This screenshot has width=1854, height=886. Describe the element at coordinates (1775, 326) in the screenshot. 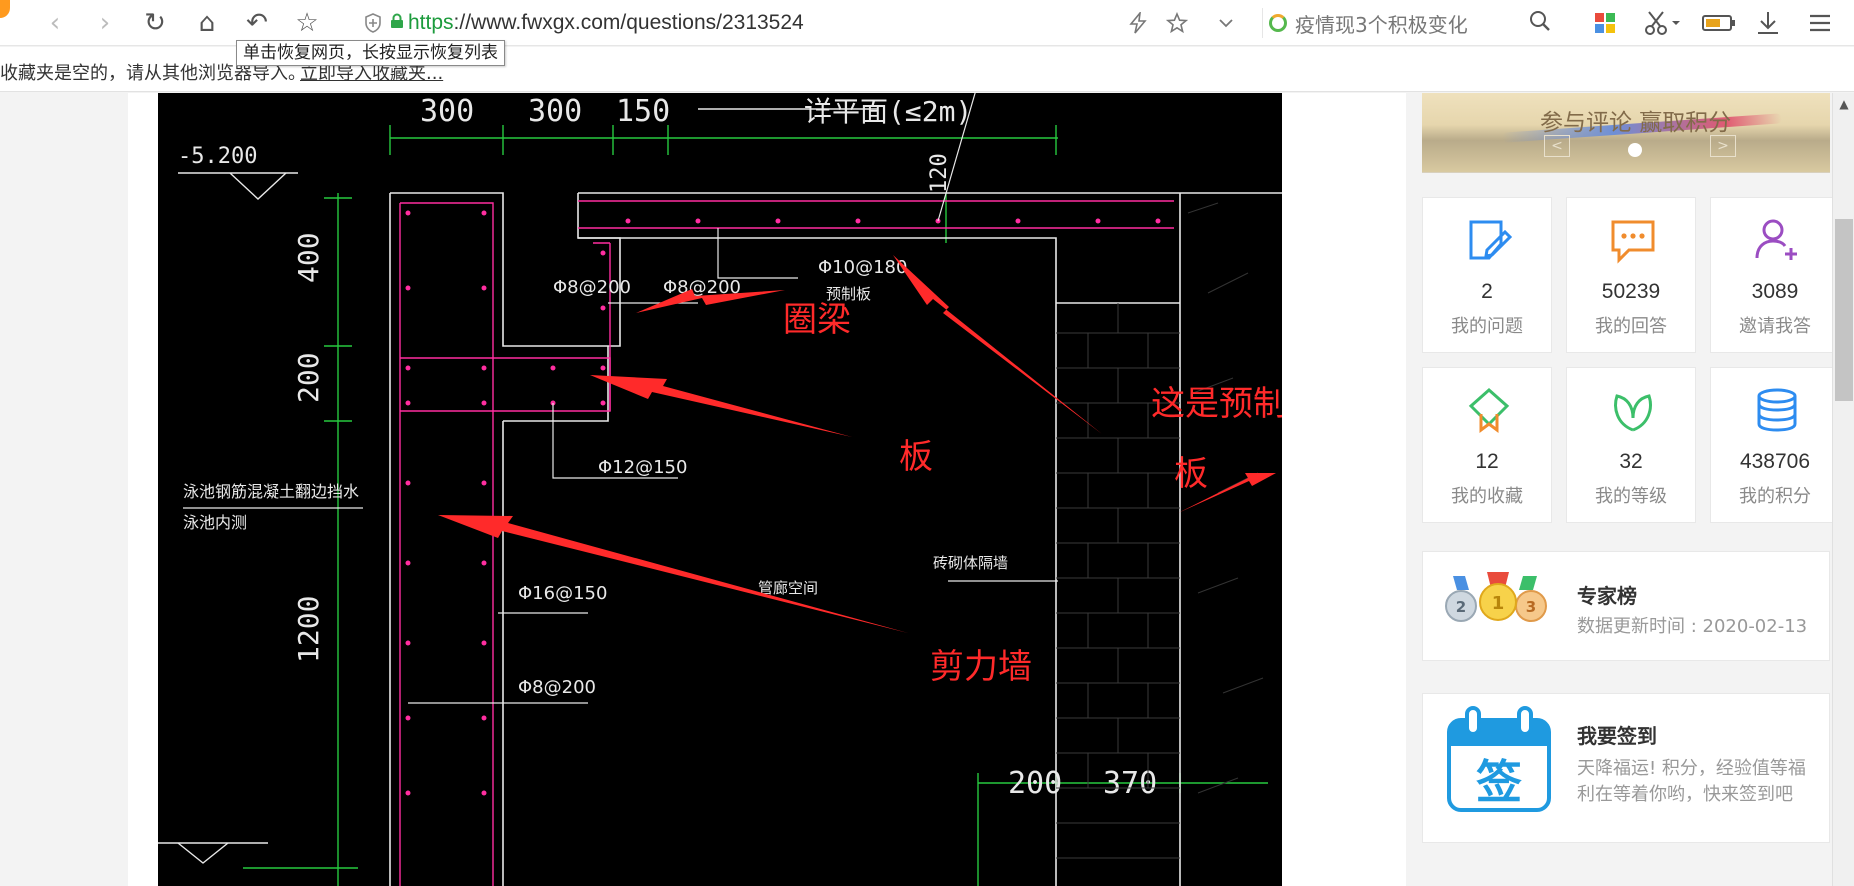

I see `stat-label: 邀请我答` at that location.